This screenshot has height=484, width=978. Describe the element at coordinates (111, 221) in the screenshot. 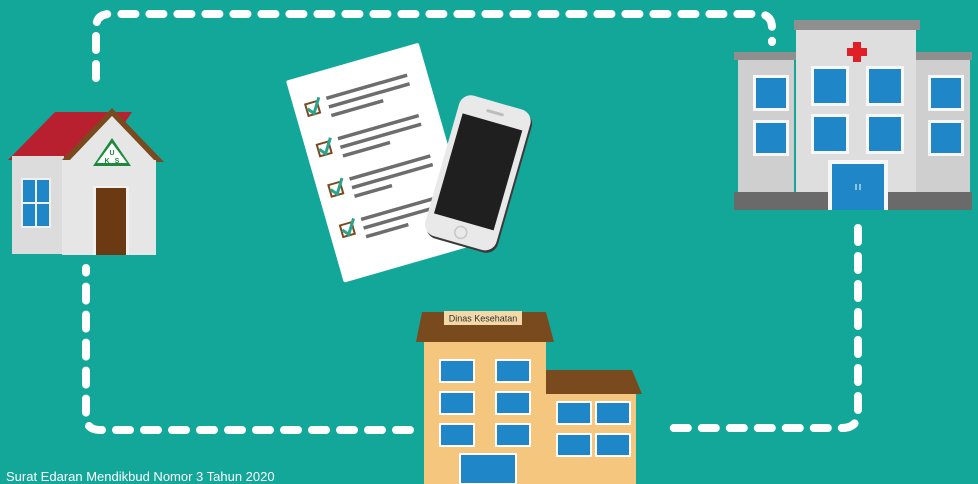

I see `house-door` at that location.